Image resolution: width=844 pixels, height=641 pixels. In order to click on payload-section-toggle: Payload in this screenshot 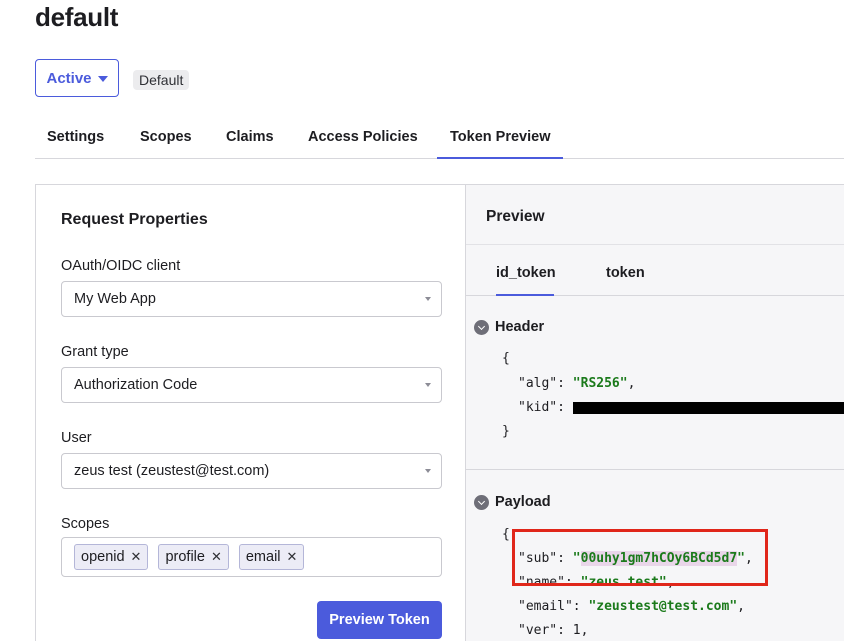, I will do `click(512, 502)`.